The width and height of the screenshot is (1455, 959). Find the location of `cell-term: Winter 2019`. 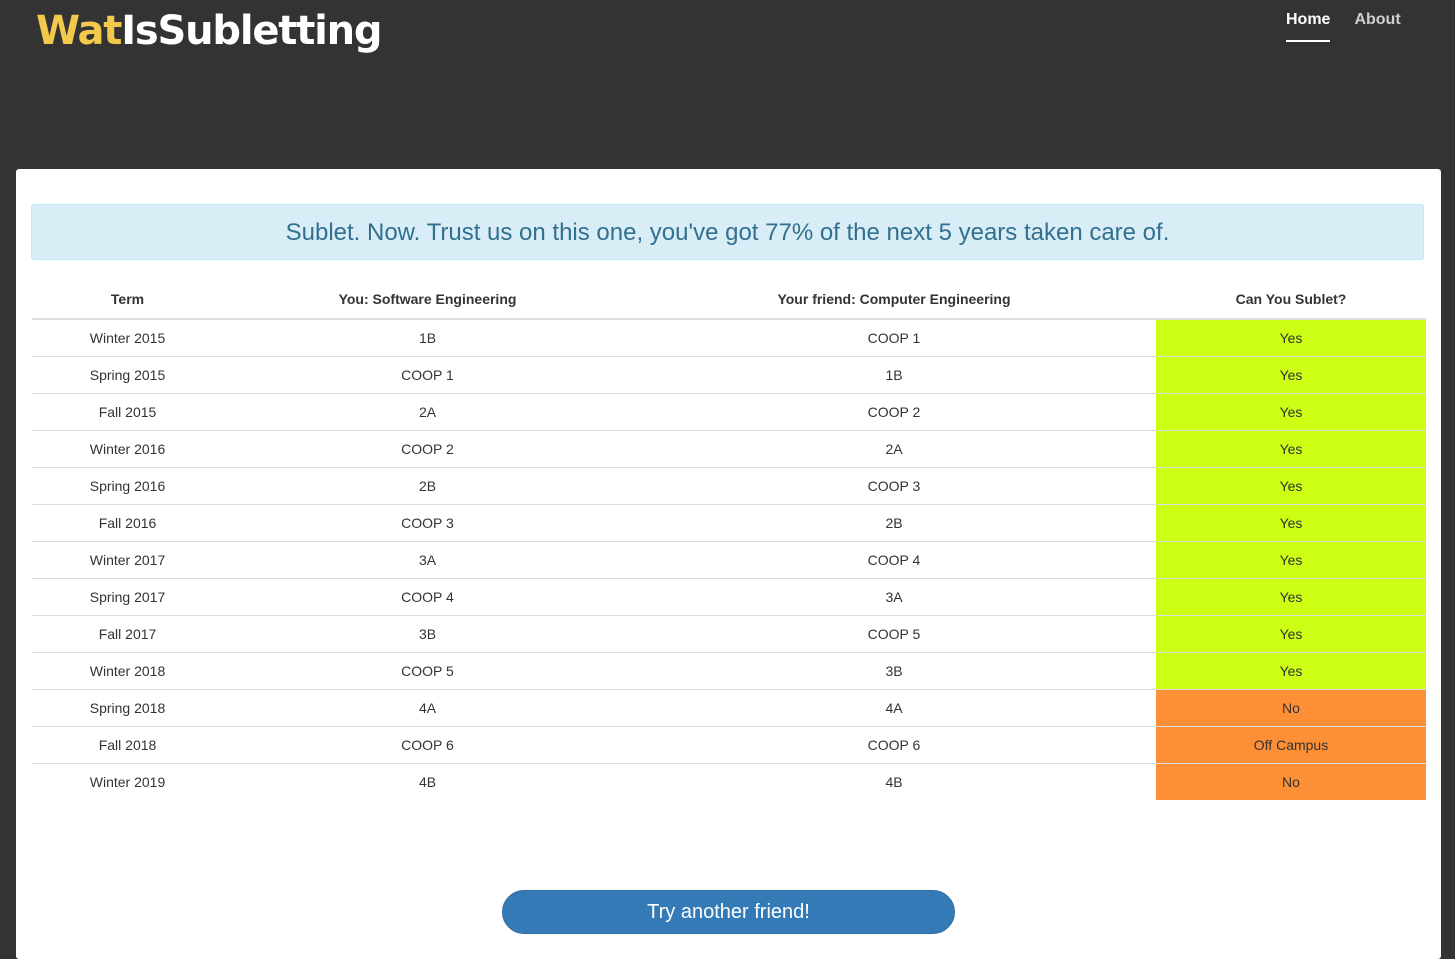

cell-term: Winter 2019 is located at coordinates (127, 781).